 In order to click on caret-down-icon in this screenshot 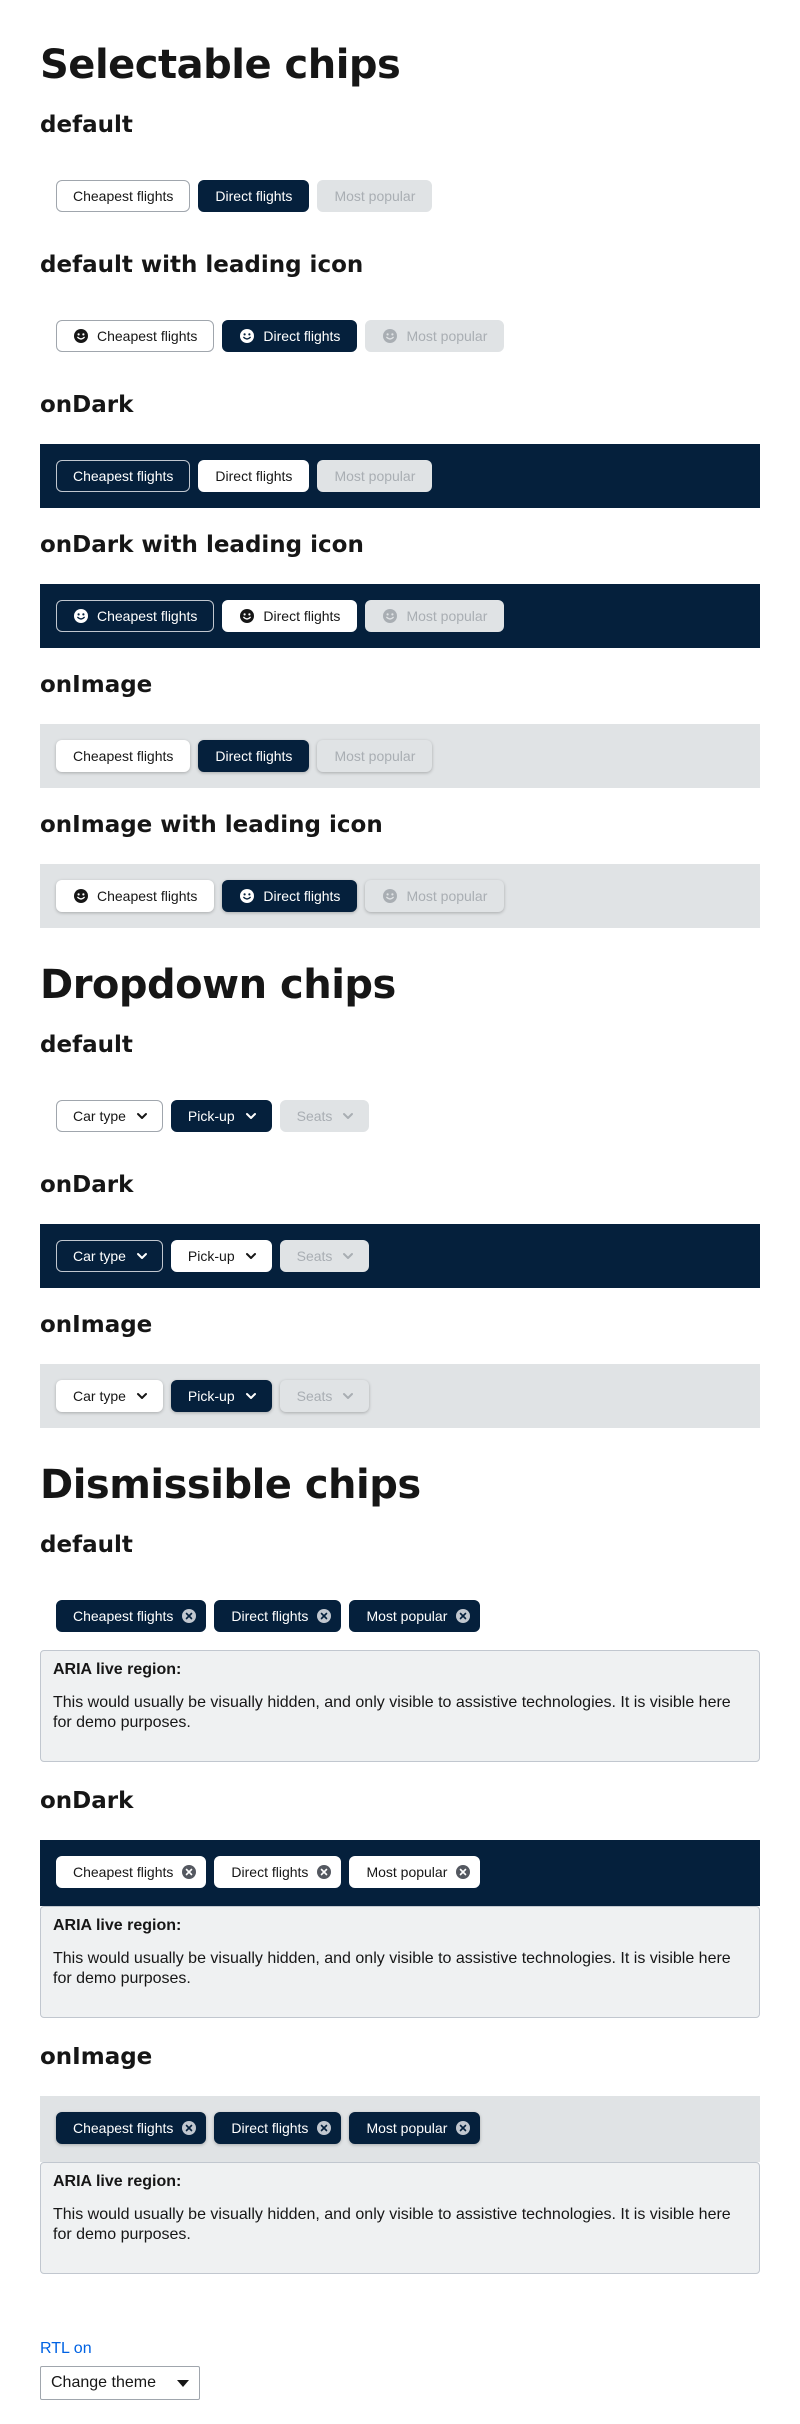, I will do `click(183, 2383)`.